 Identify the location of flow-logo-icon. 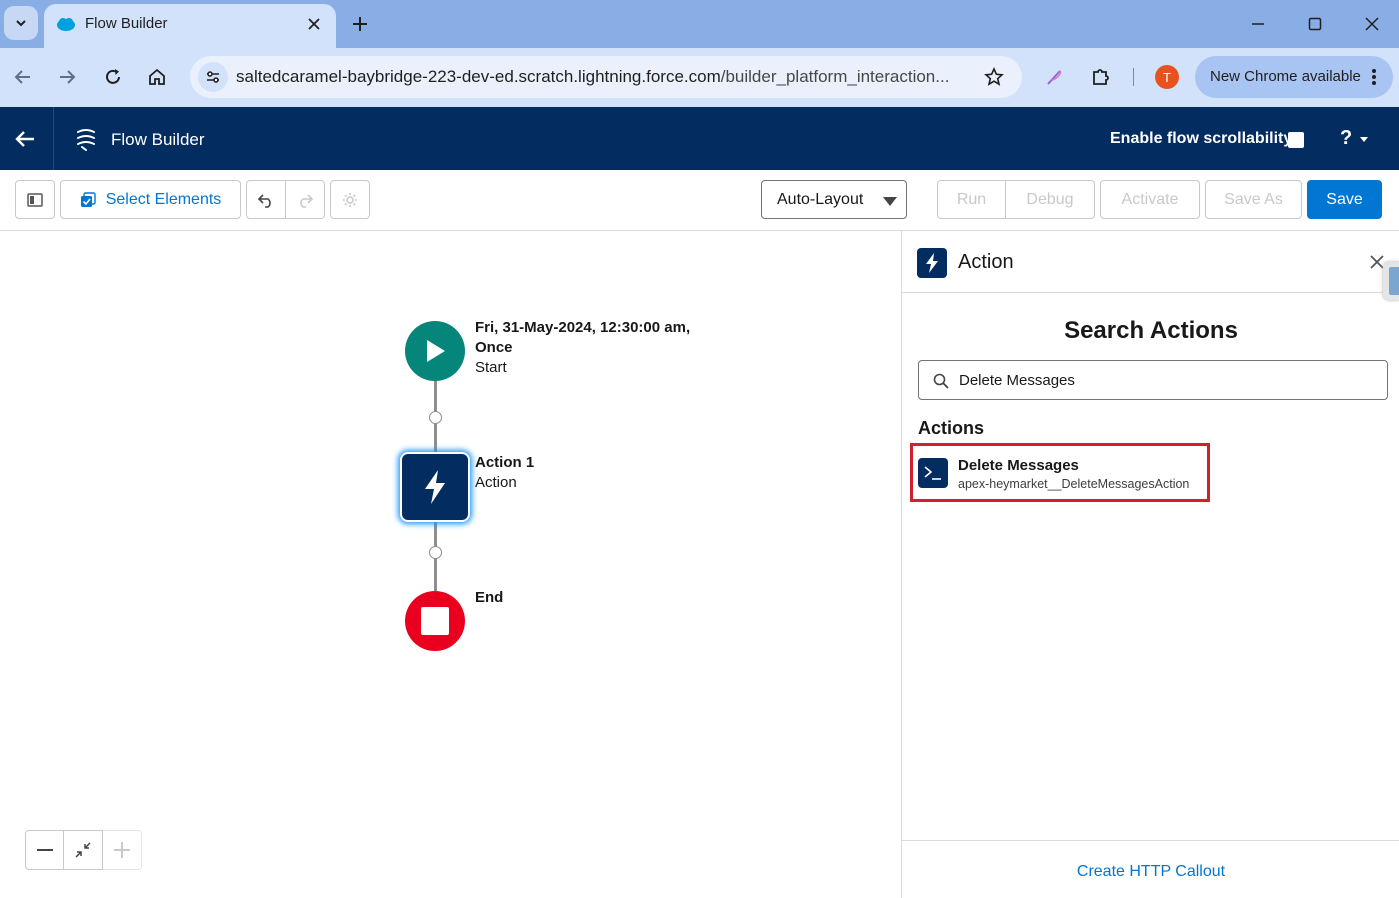
(86, 140).